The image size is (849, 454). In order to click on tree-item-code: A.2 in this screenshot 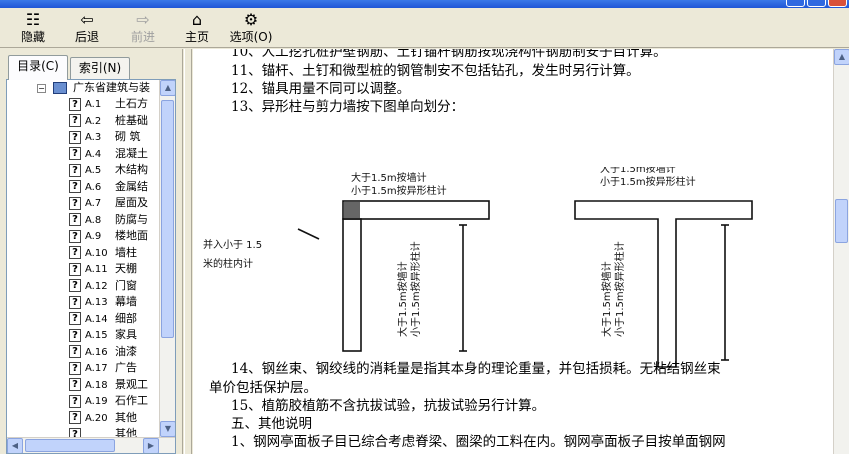, I will do `click(93, 121)`.